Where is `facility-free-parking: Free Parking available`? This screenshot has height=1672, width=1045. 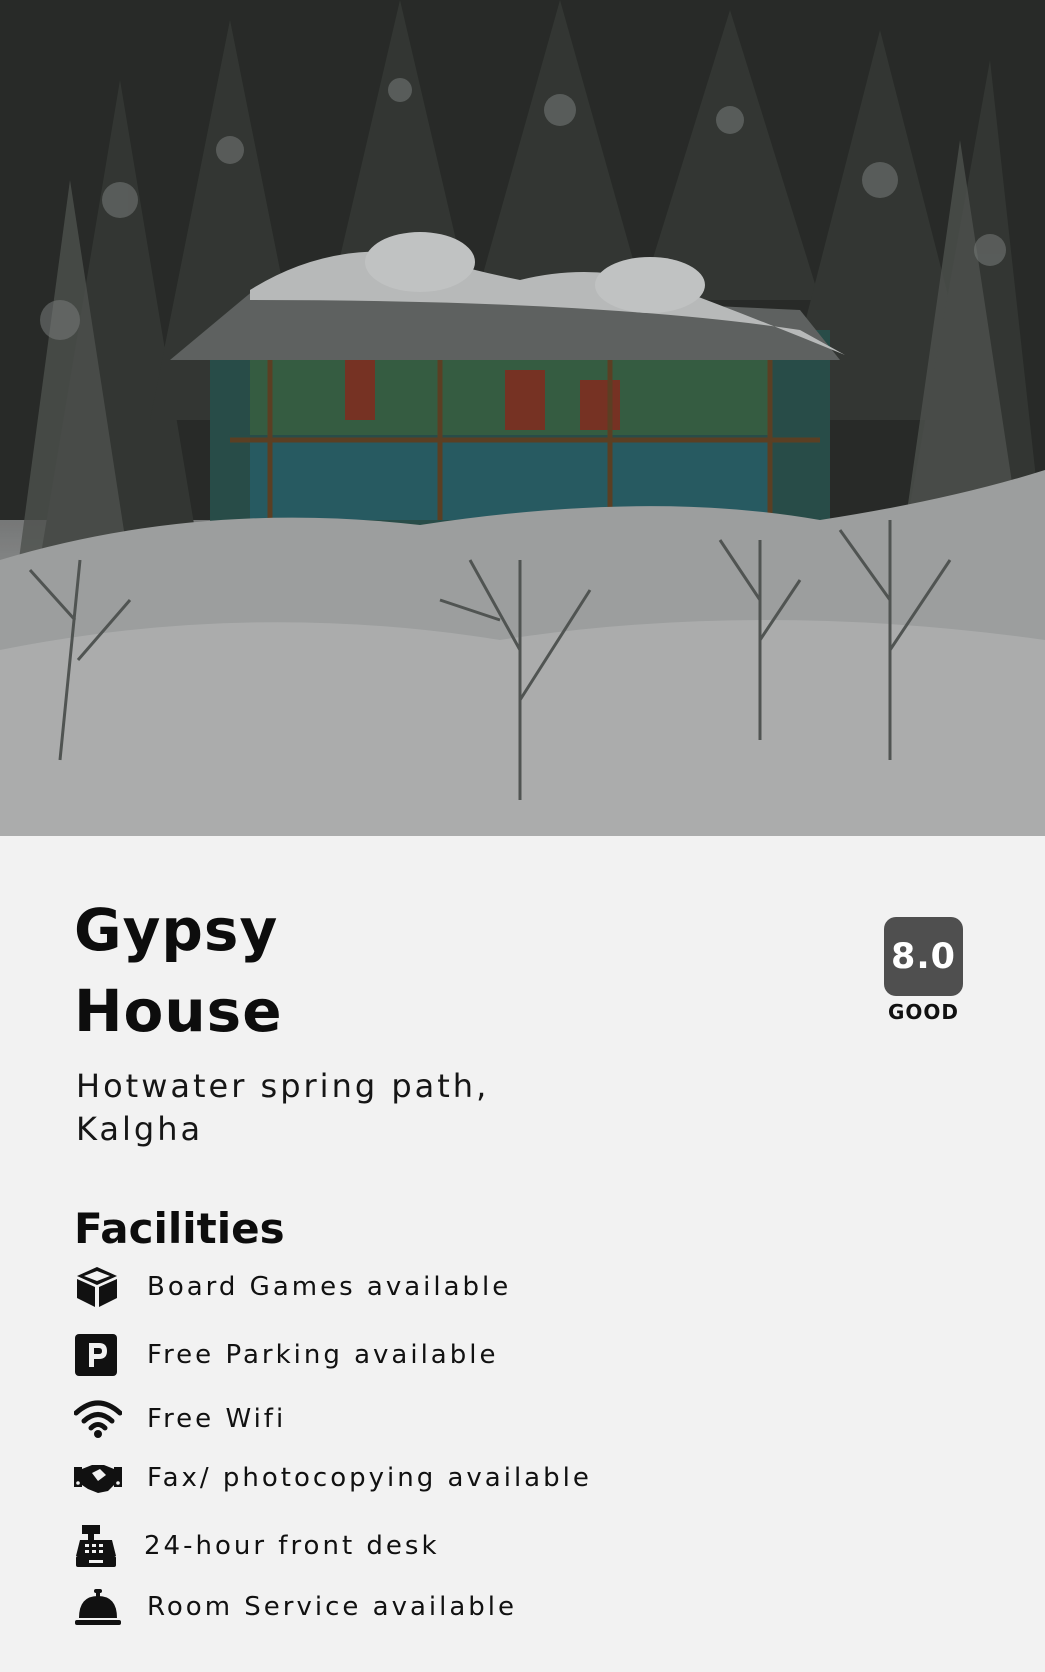 facility-free-parking: Free Parking available is located at coordinates (424, 1355).